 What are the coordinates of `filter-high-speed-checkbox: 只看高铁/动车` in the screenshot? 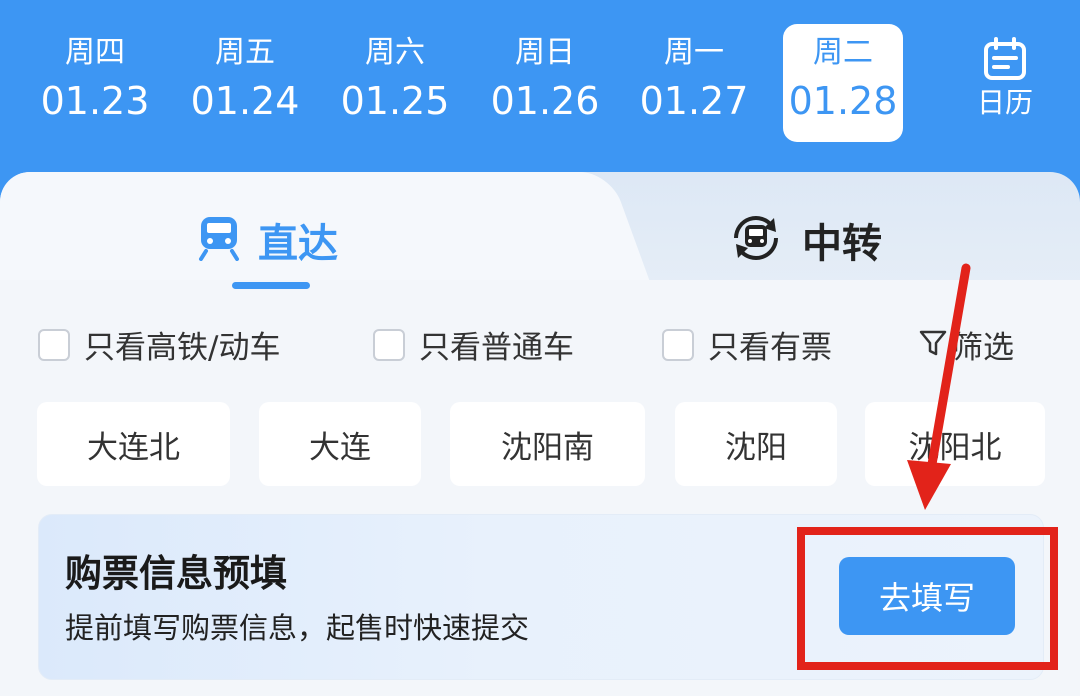 It's located at (159, 344).